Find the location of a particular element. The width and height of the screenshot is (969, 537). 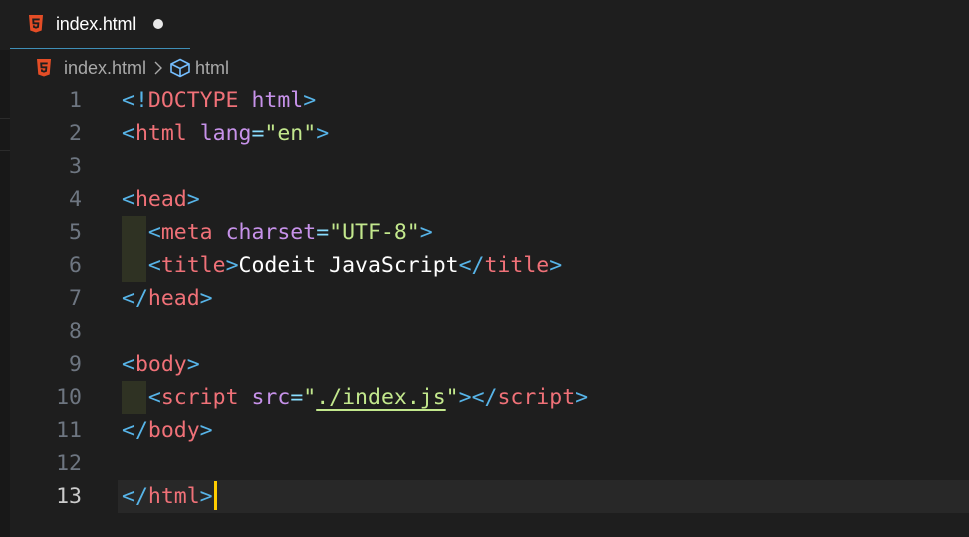

line-number: 12 is located at coordinates (69, 463).